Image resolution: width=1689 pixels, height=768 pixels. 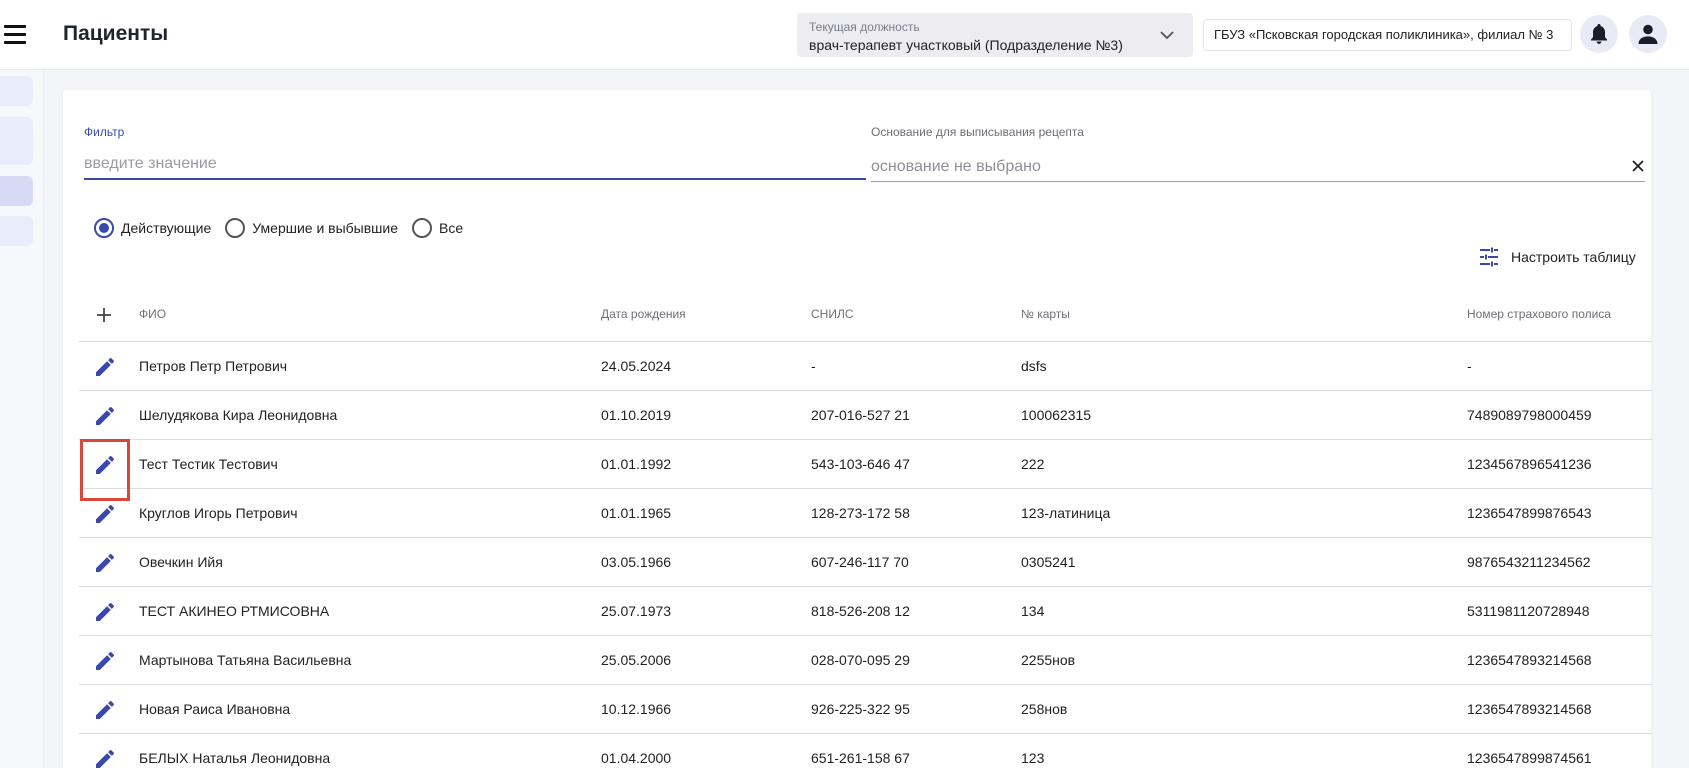 I want to click on cell-snils: 543-103-646 47, so click(x=860, y=464).